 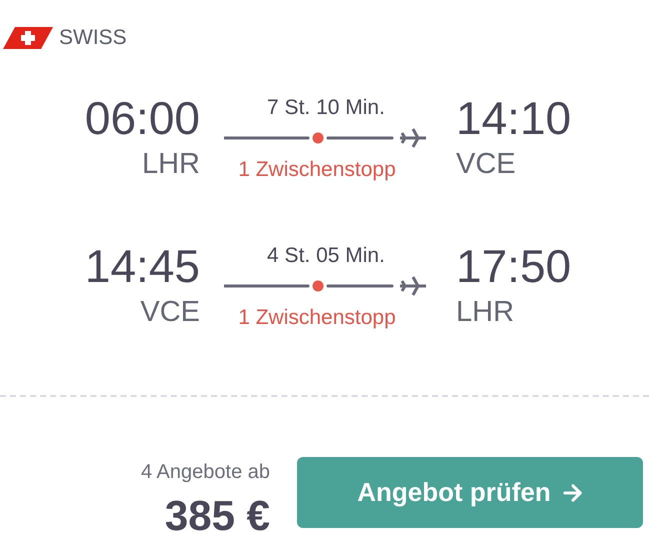 What do you see at coordinates (514, 118) in the screenshot?
I see `arrival-time: 14:10` at bounding box center [514, 118].